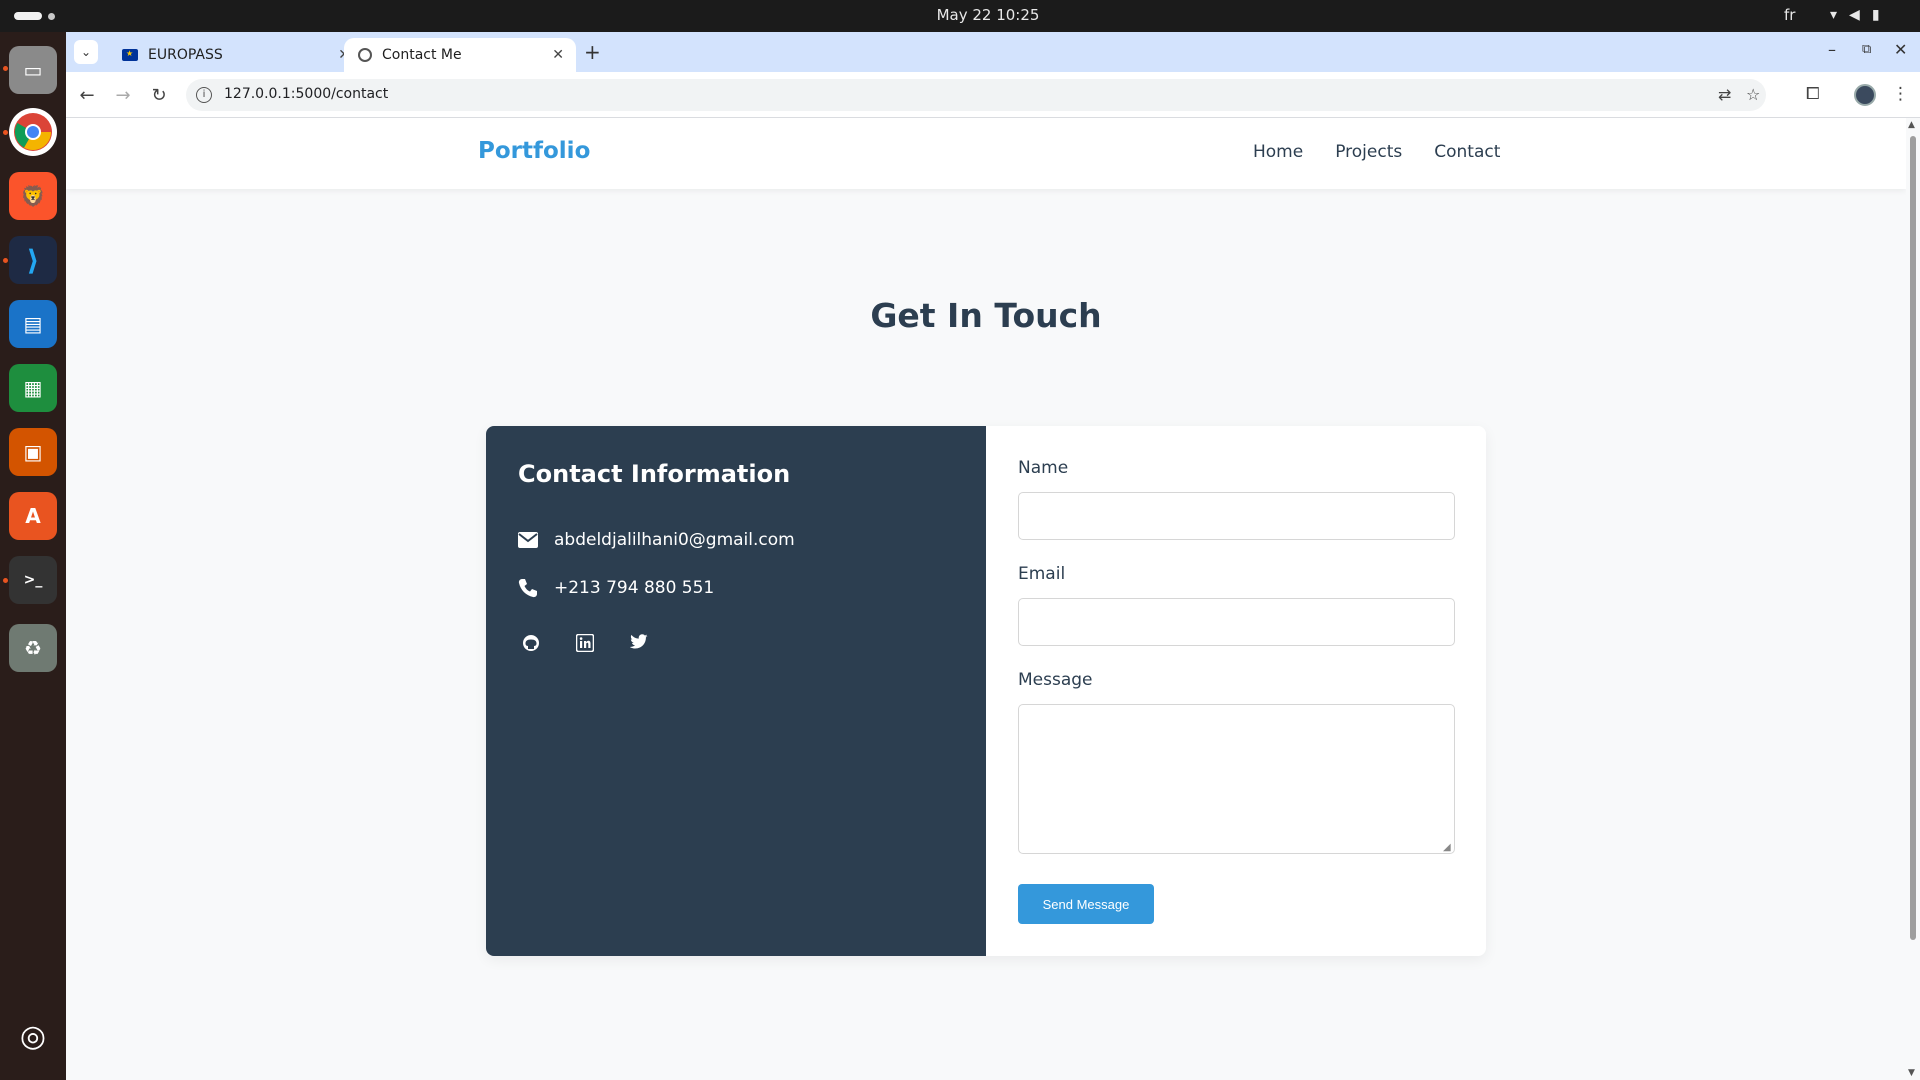 Image resolution: width=1920 pixels, height=1080 pixels. I want to click on extensions-icon: ⧠, so click(1813, 94).